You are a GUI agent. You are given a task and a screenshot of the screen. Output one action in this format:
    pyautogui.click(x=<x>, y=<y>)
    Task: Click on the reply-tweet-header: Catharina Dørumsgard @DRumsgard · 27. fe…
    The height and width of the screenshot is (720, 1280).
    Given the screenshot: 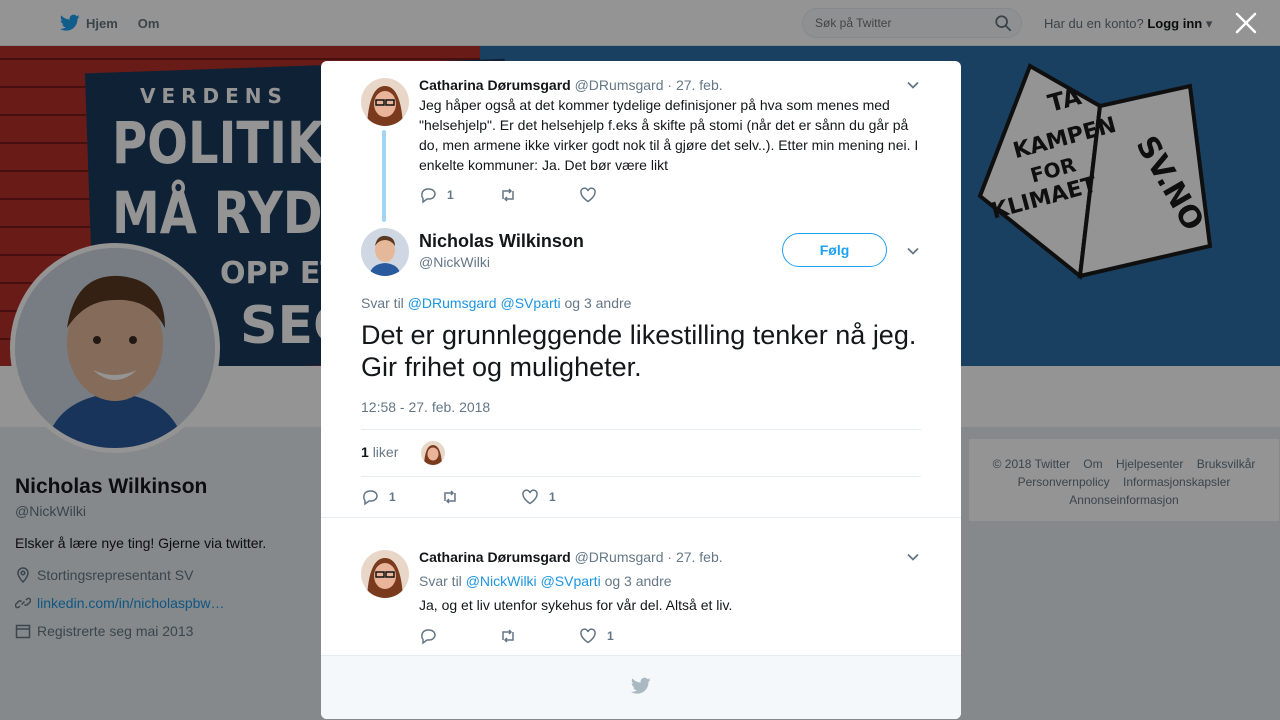 What is the action you would take?
    pyautogui.click(x=571, y=557)
    